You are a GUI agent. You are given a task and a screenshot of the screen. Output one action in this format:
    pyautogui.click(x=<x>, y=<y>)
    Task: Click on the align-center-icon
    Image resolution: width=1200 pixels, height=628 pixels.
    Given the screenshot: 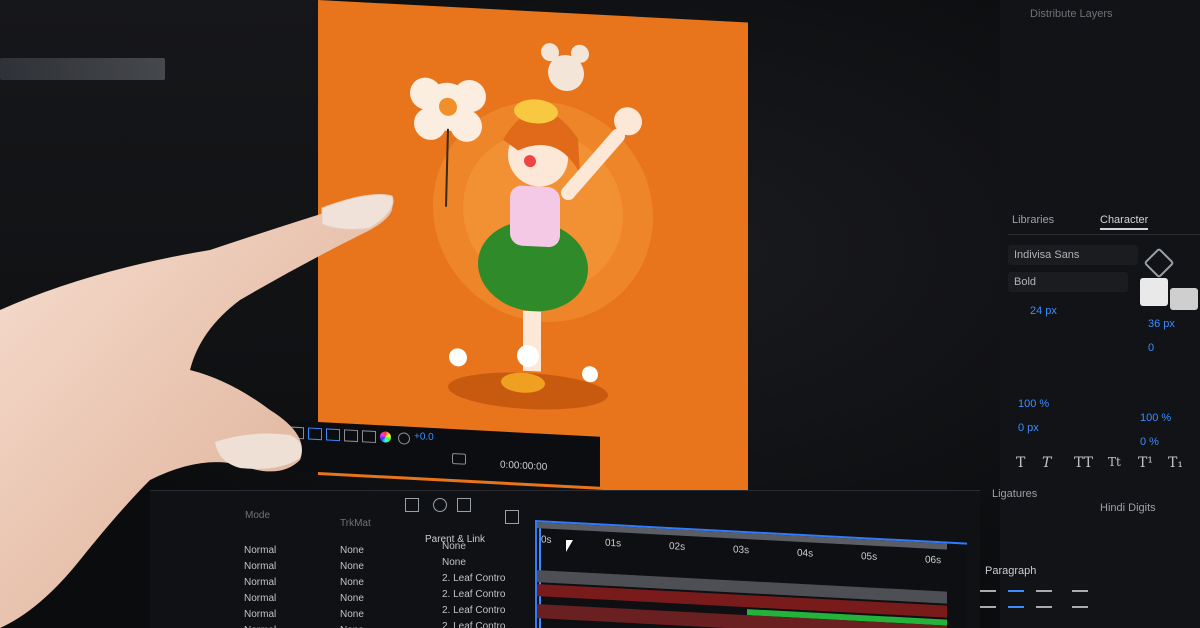 What is the action you would take?
    pyautogui.click(x=1016, y=599)
    